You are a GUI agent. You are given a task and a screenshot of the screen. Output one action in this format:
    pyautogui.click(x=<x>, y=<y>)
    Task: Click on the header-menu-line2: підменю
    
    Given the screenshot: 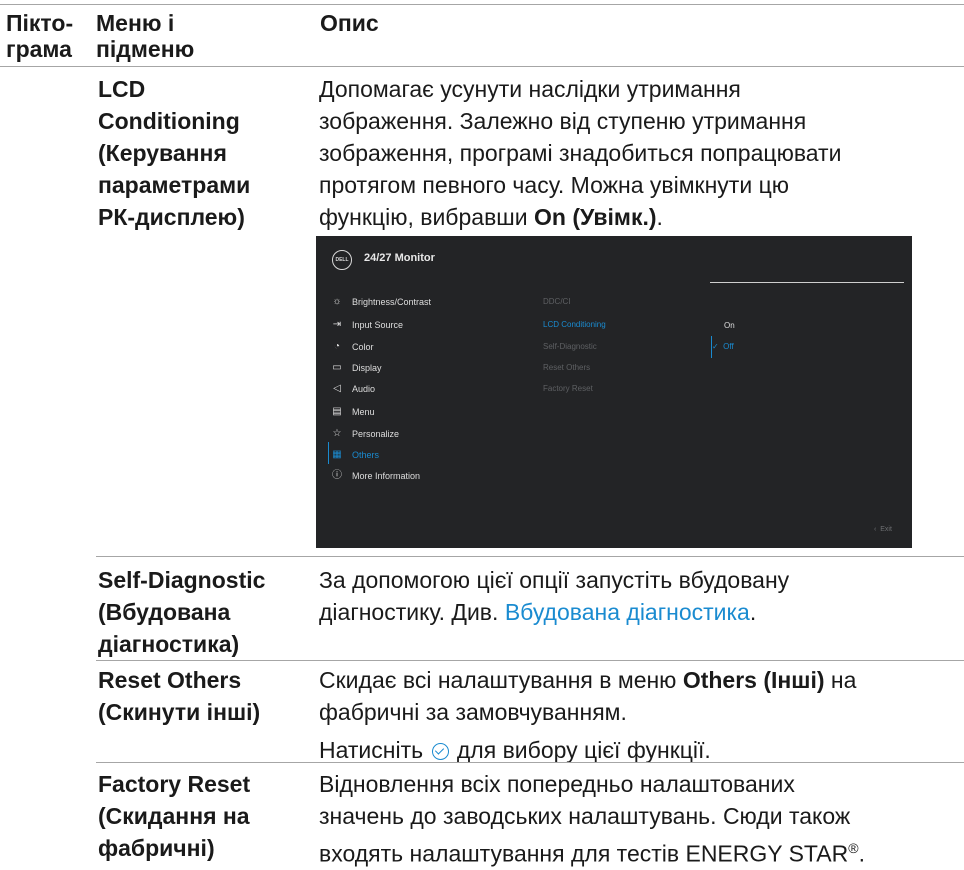 What is the action you would take?
    pyautogui.click(x=145, y=49)
    